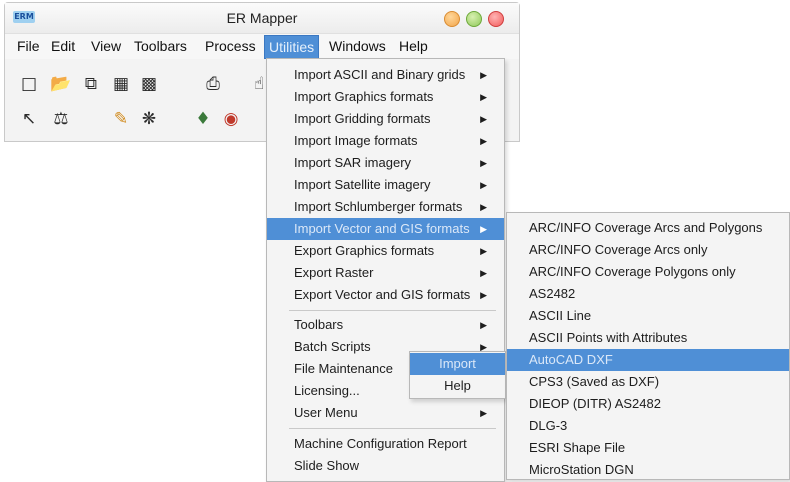 The height and width of the screenshot is (482, 790). I want to click on target-icon: ◉, so click(231, 119).